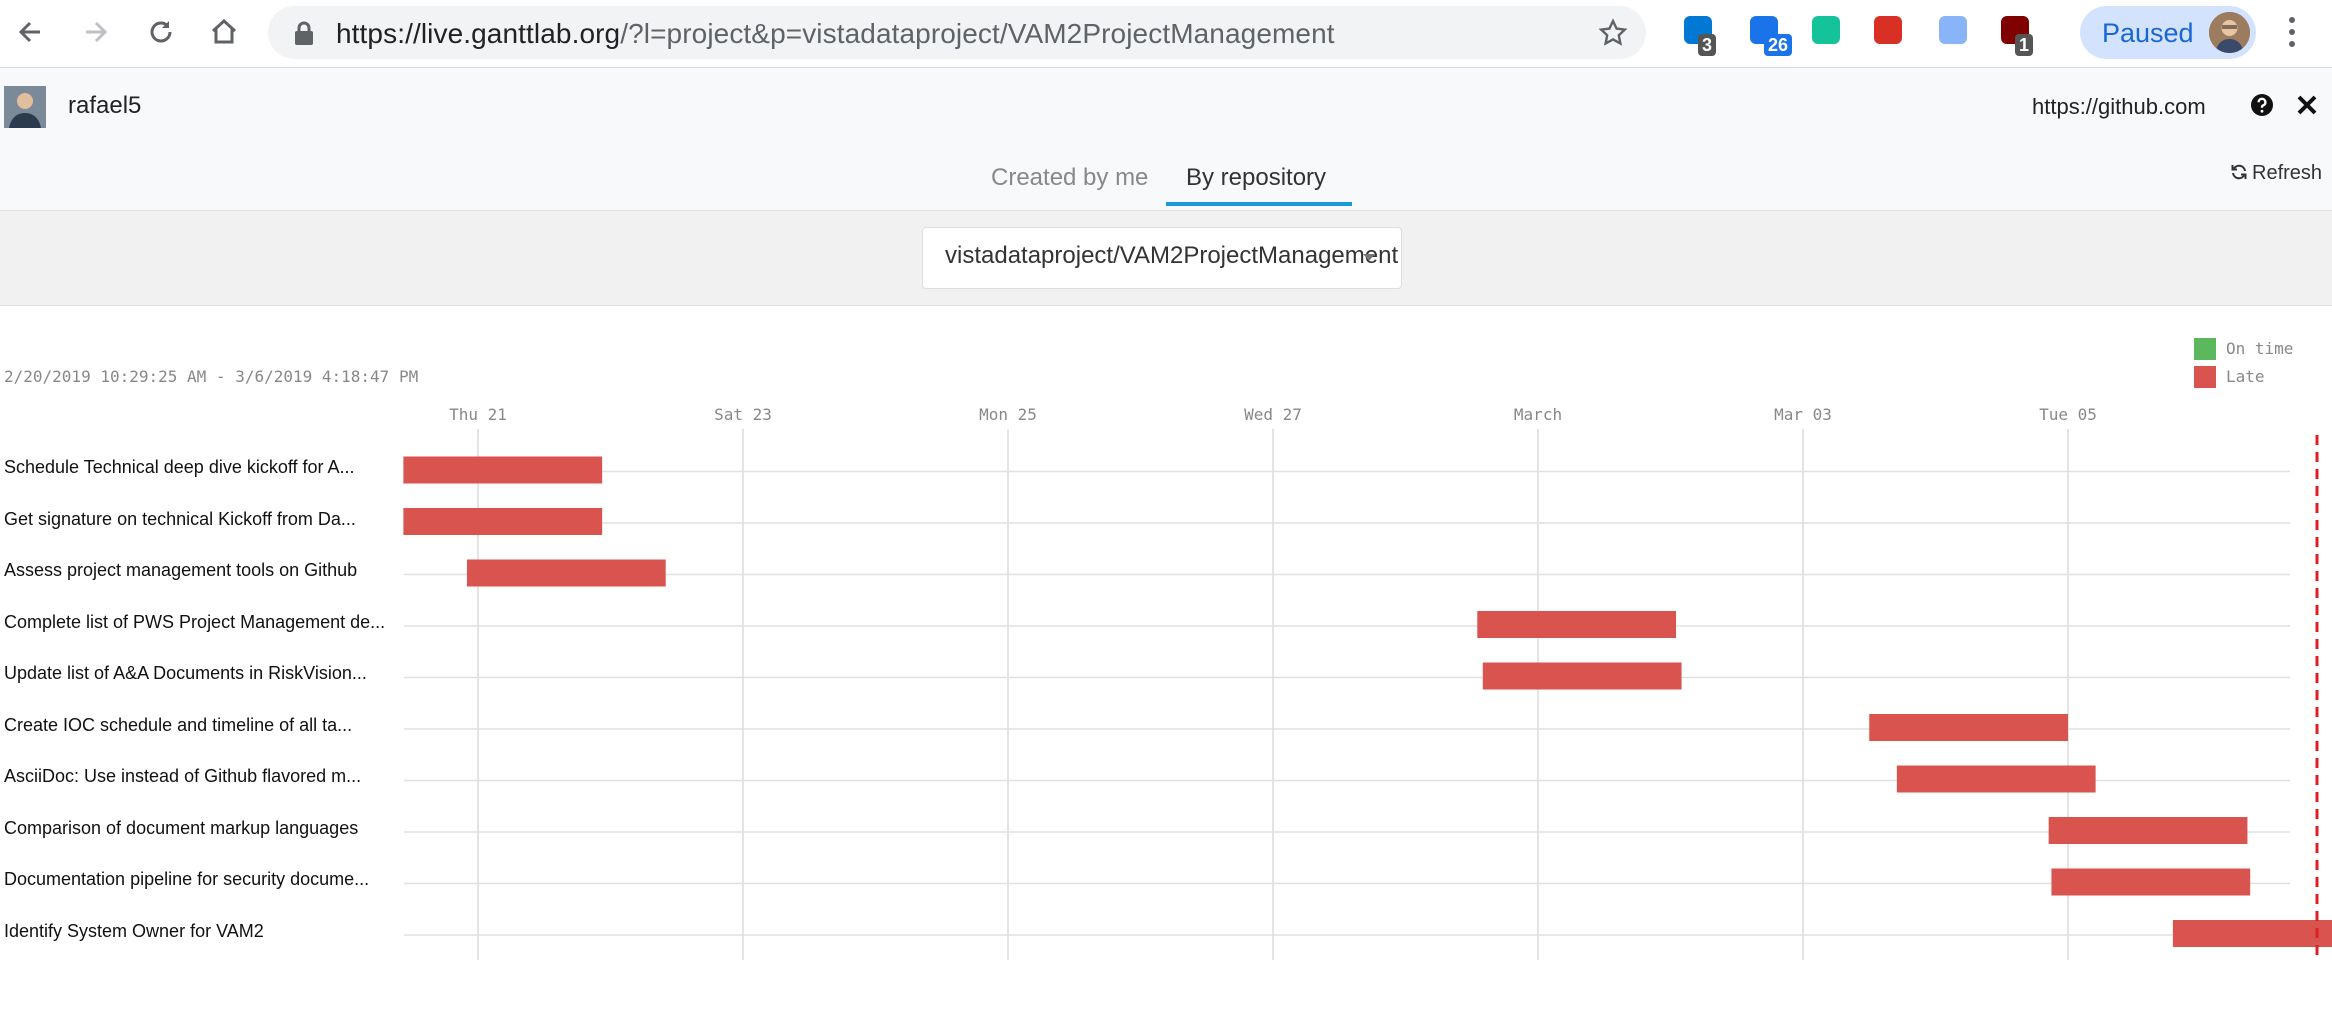 Image resolution: width=2332 pixels, height=1012 pixels. Describe the element at coordinates (2119, 106) in the screenshot. I see `server-url: https://github.com` at that location.